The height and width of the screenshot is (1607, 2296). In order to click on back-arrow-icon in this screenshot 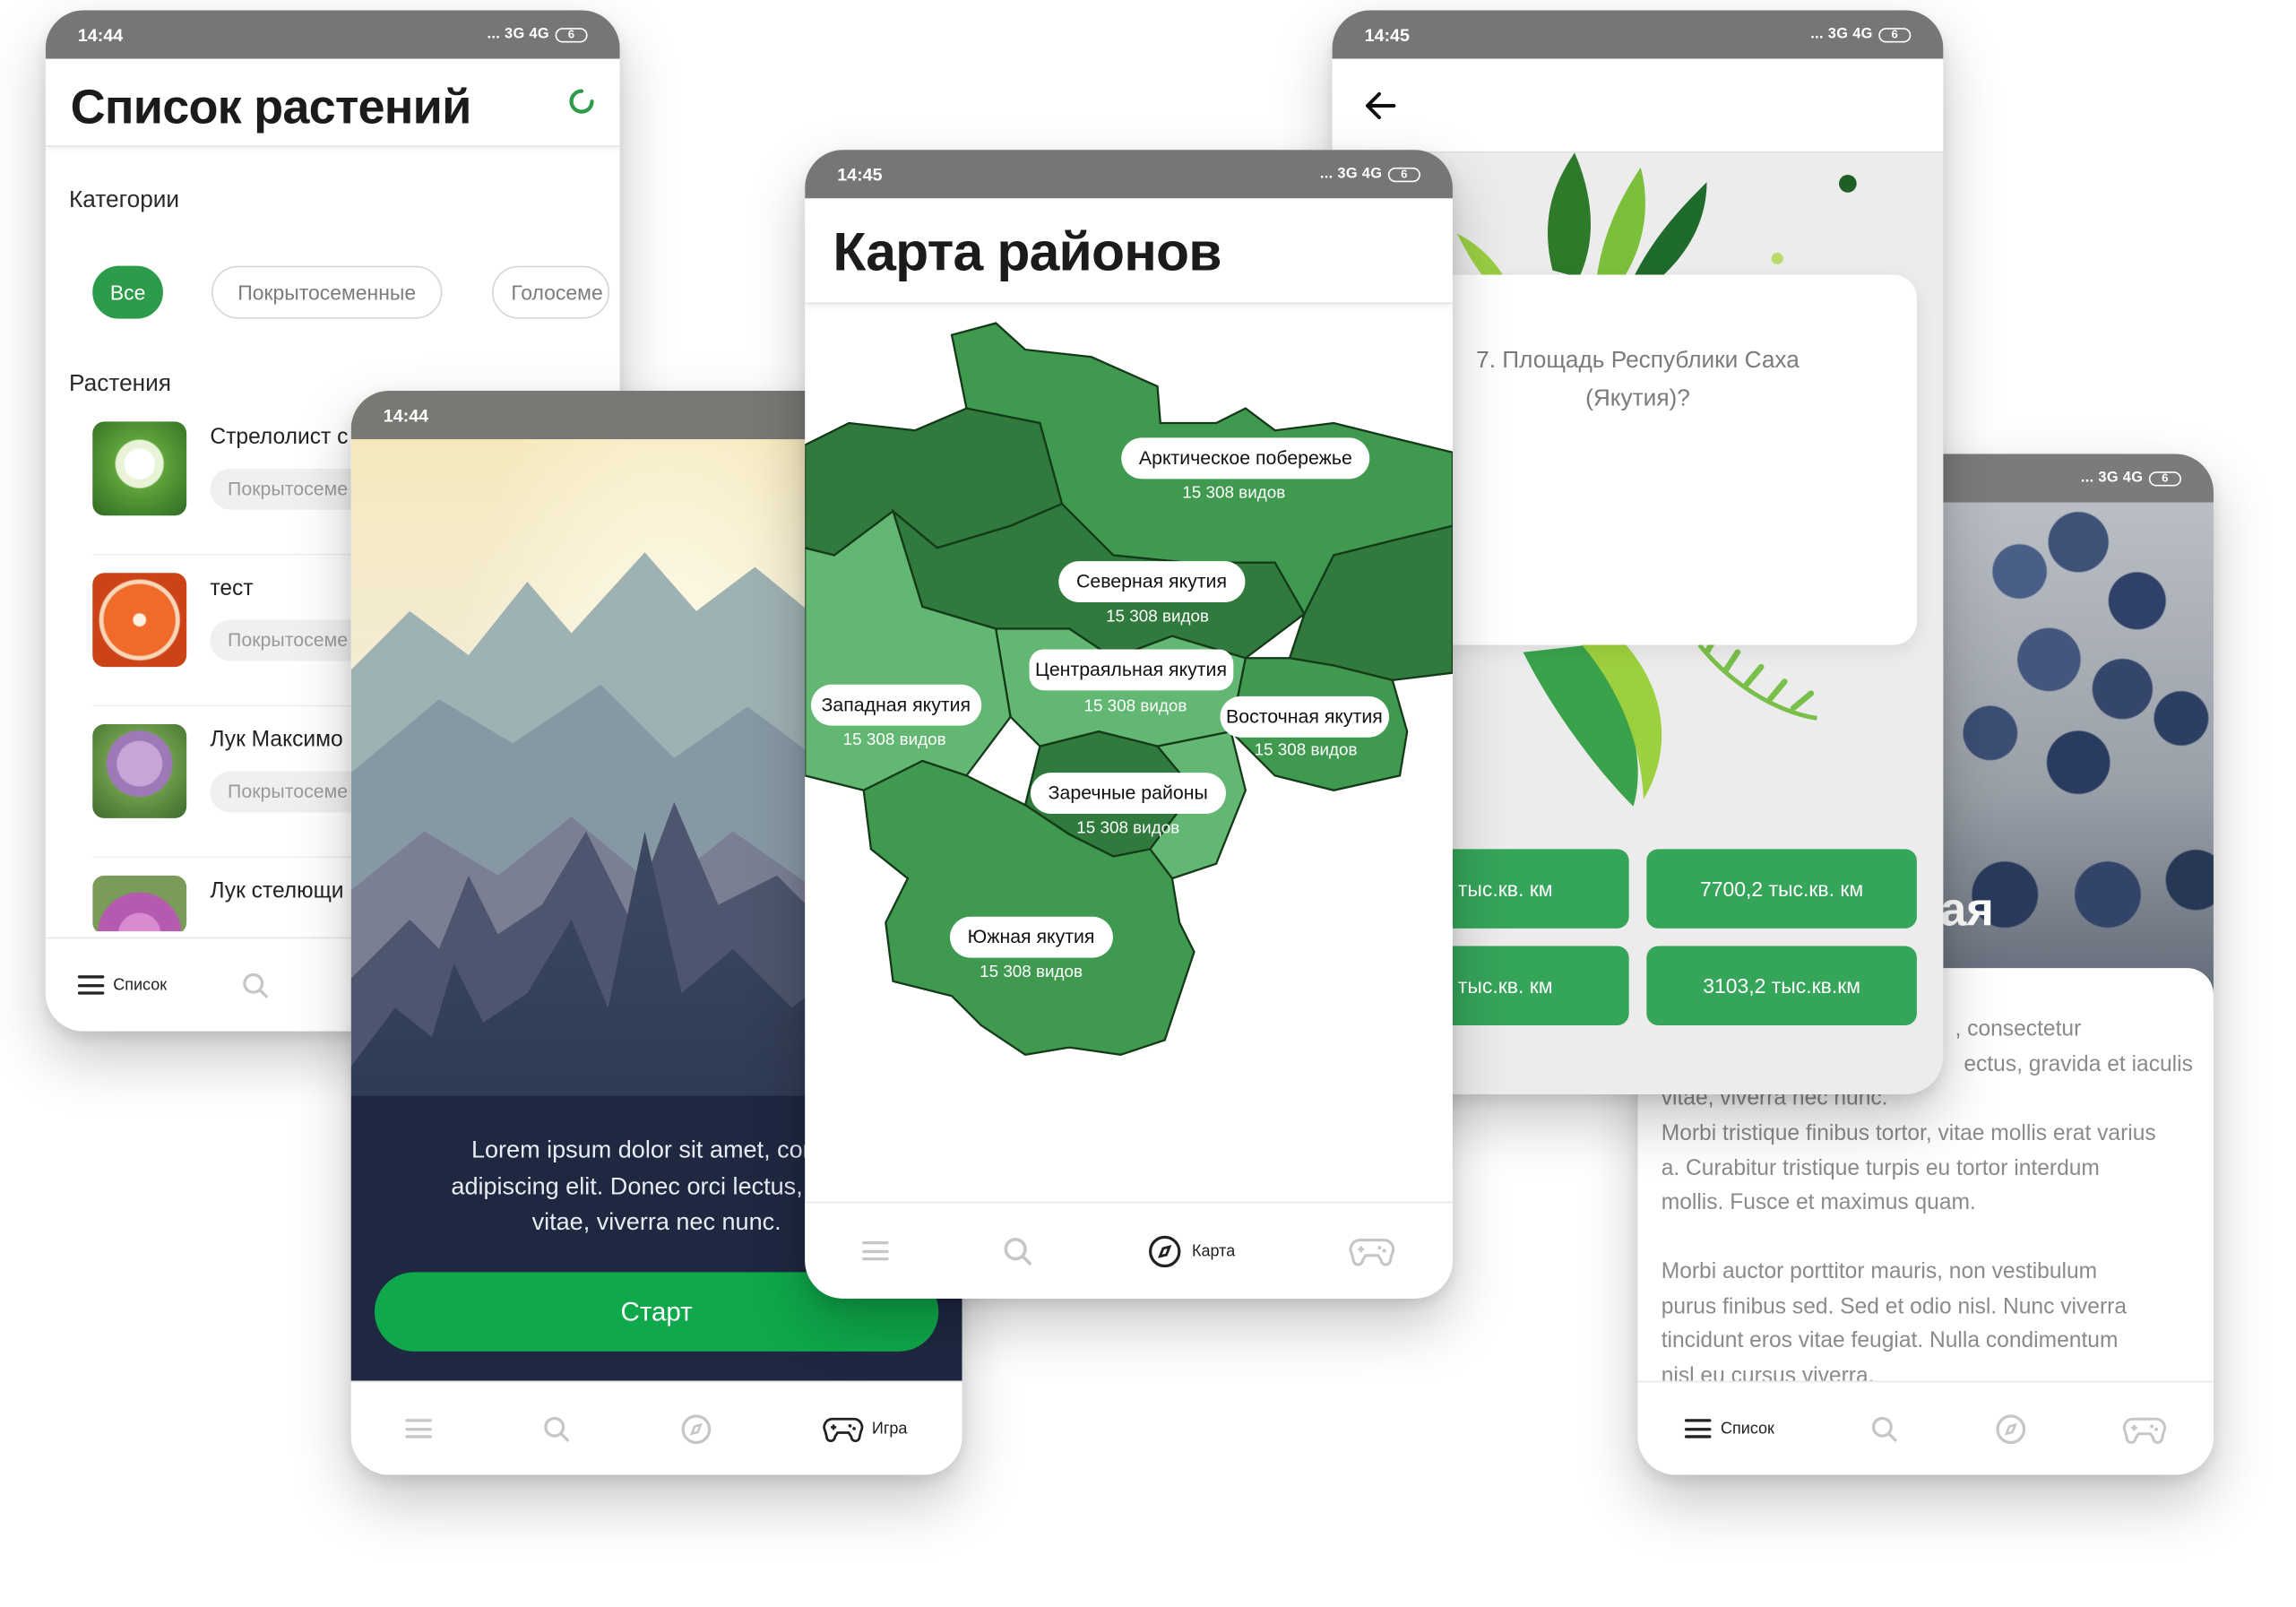, I will do `click(1381, 106)`.